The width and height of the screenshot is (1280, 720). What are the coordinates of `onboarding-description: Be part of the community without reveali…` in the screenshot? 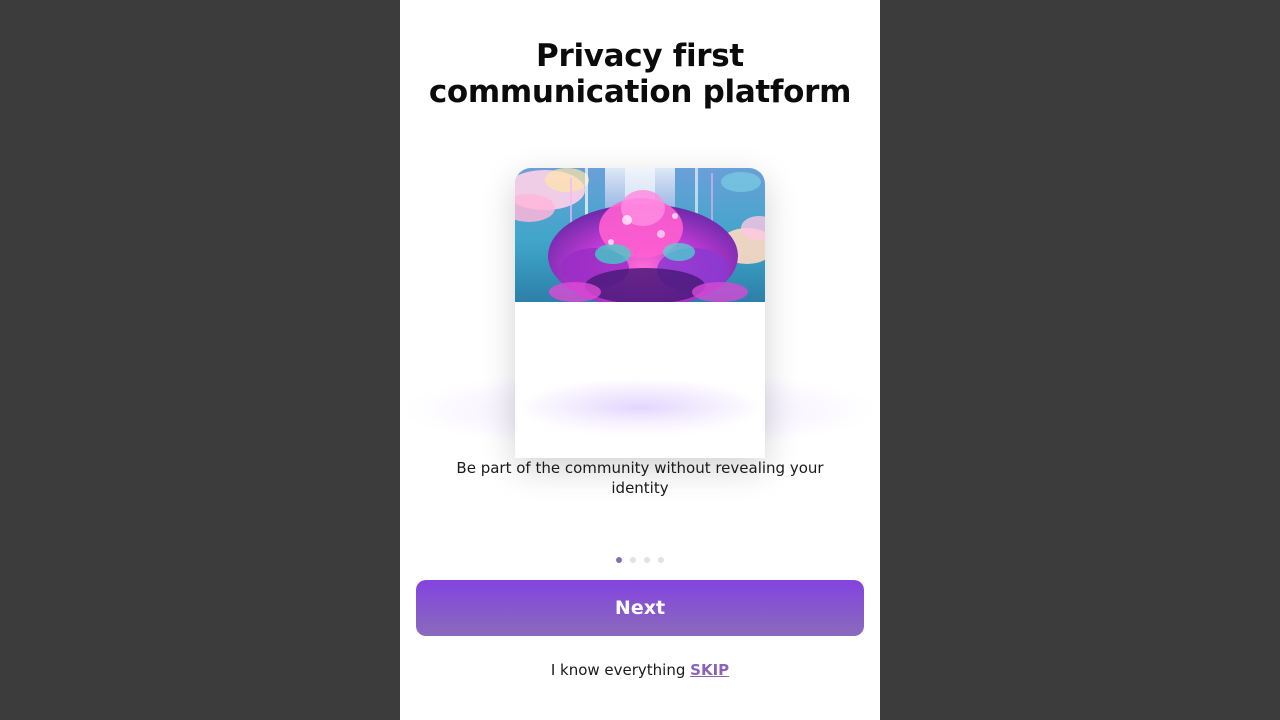 It's located at (640, 478).